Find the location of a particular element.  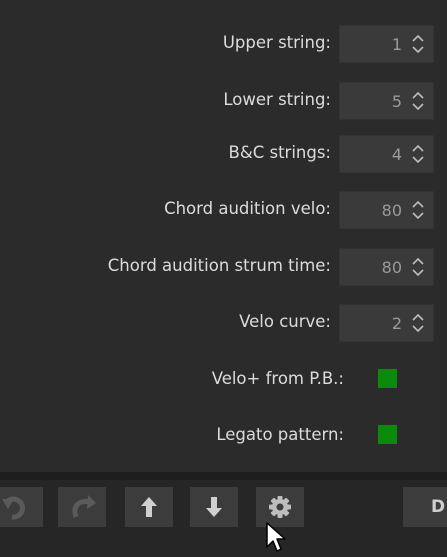

setting-row-chord-audition-velo: Chord audition velo: 80 is located at coordinates (223, 209).